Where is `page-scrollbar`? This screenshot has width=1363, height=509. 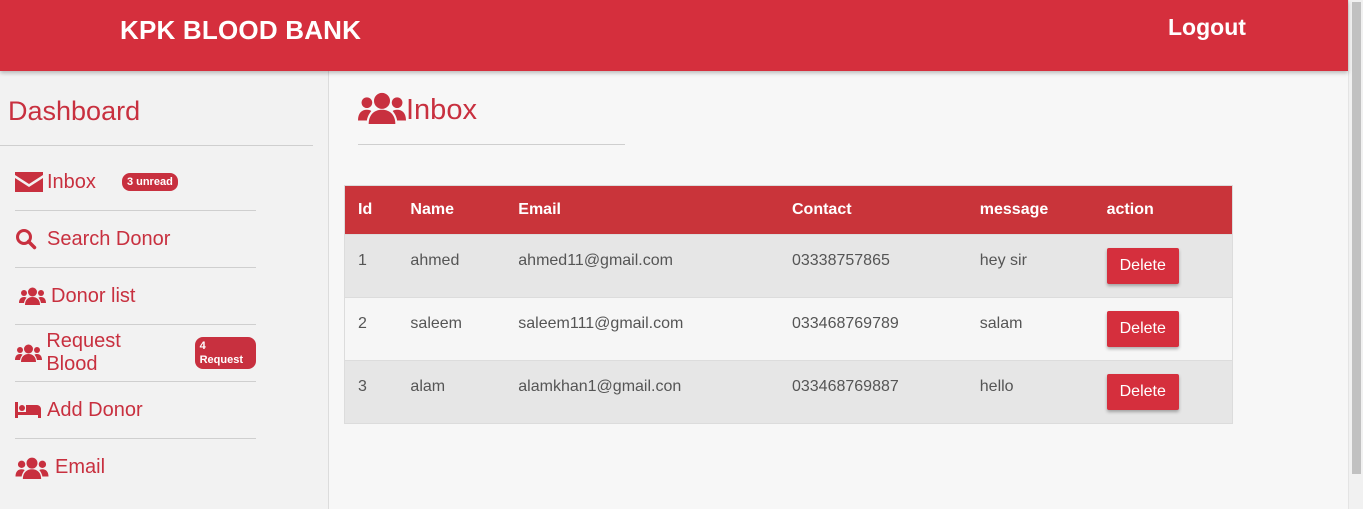
page-scrollbar is located at coordinates (1355, 254).